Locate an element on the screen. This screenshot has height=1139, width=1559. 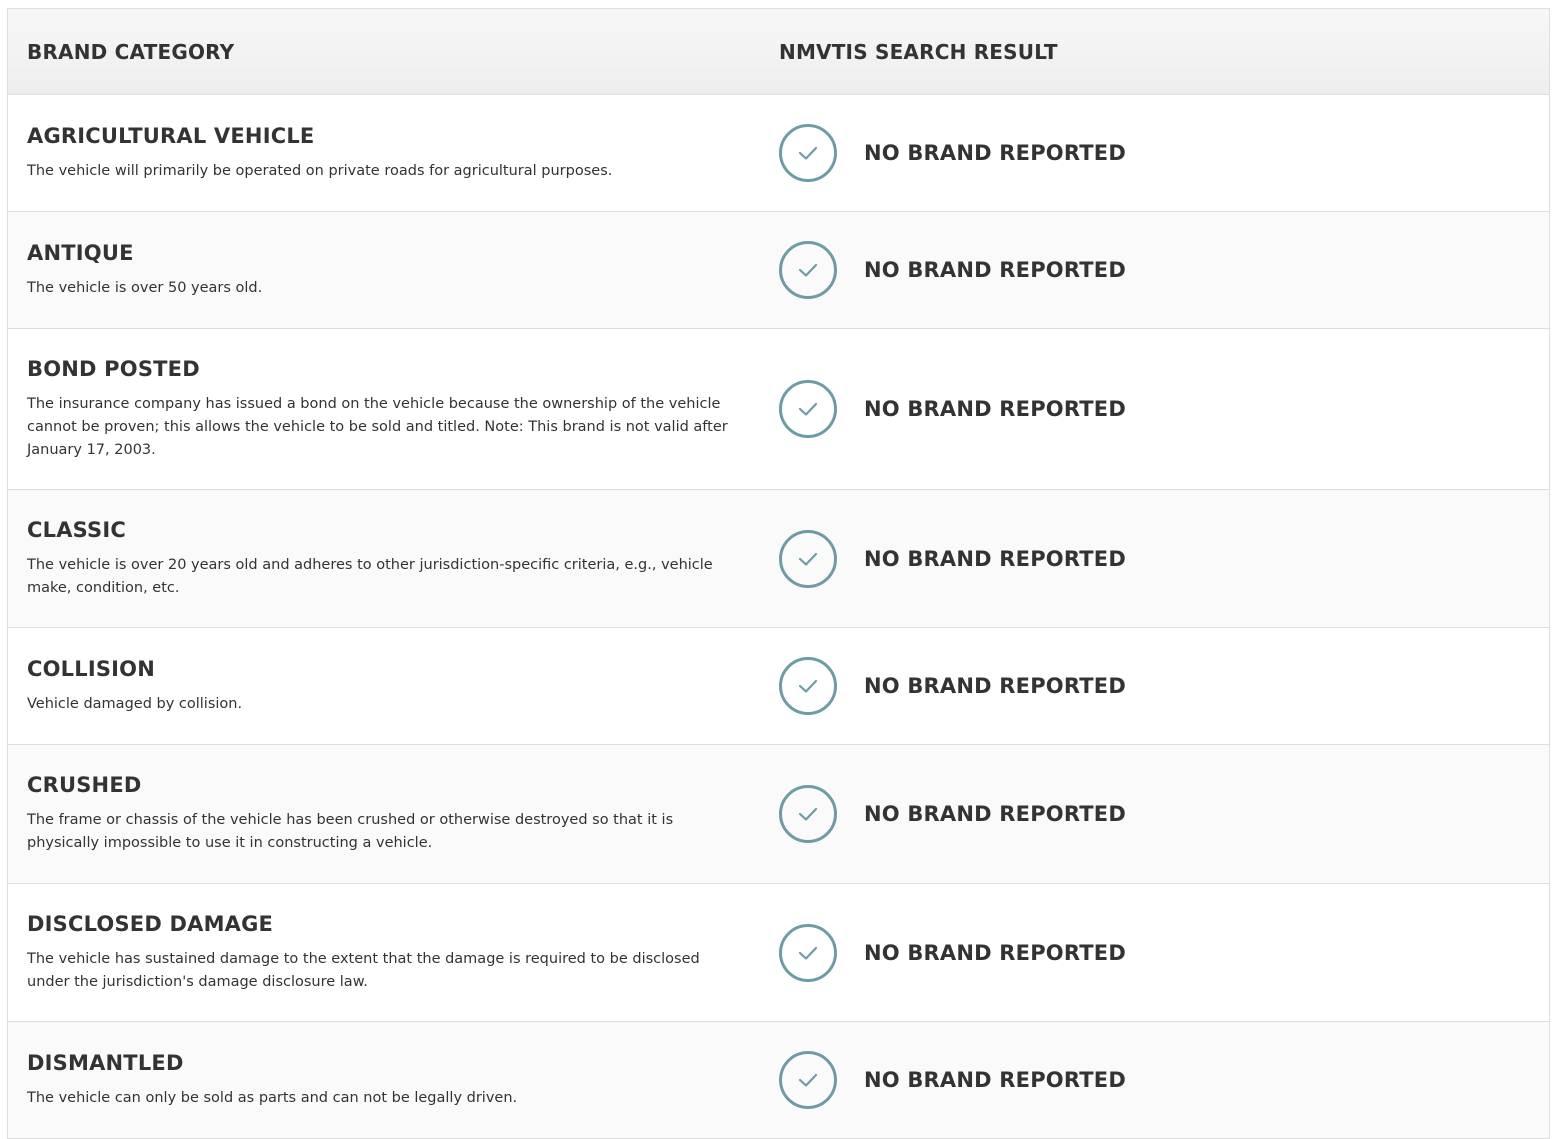
brand-category-title: DISMANTLED is located at coordinates (105, 1062).